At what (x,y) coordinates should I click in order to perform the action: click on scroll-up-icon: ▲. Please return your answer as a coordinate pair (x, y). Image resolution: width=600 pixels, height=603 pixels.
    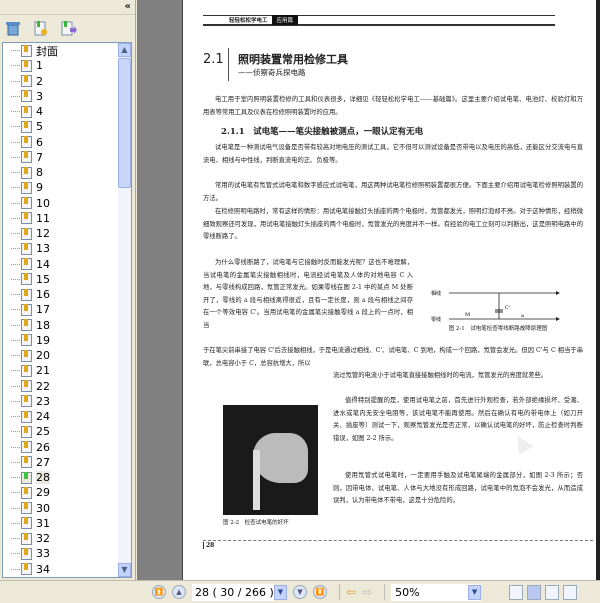
    Looking at the image, I should click on (124, 50).